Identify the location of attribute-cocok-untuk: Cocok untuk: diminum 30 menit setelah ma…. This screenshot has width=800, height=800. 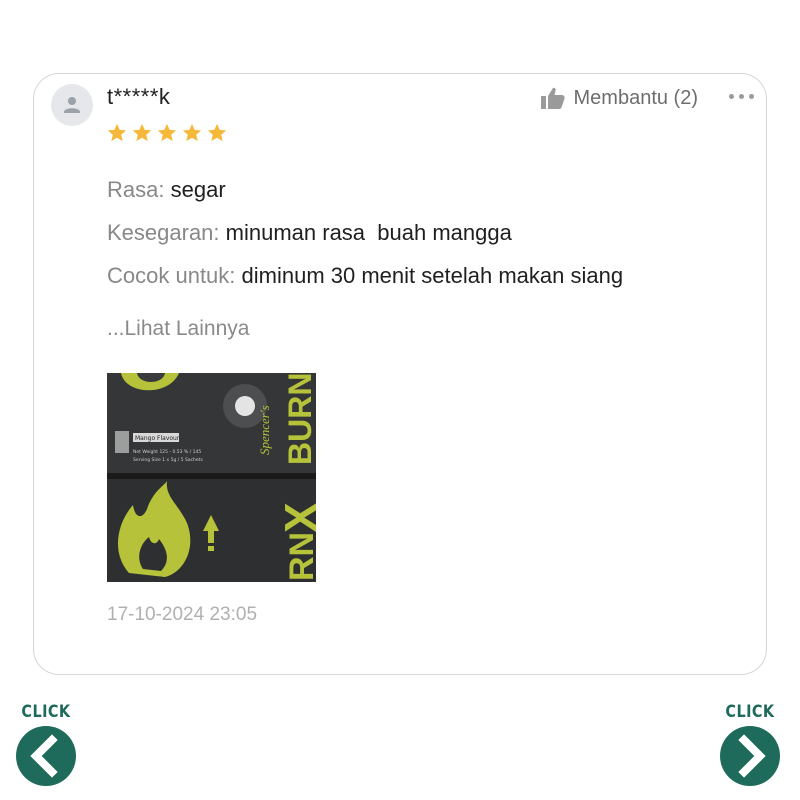
(365, 276).